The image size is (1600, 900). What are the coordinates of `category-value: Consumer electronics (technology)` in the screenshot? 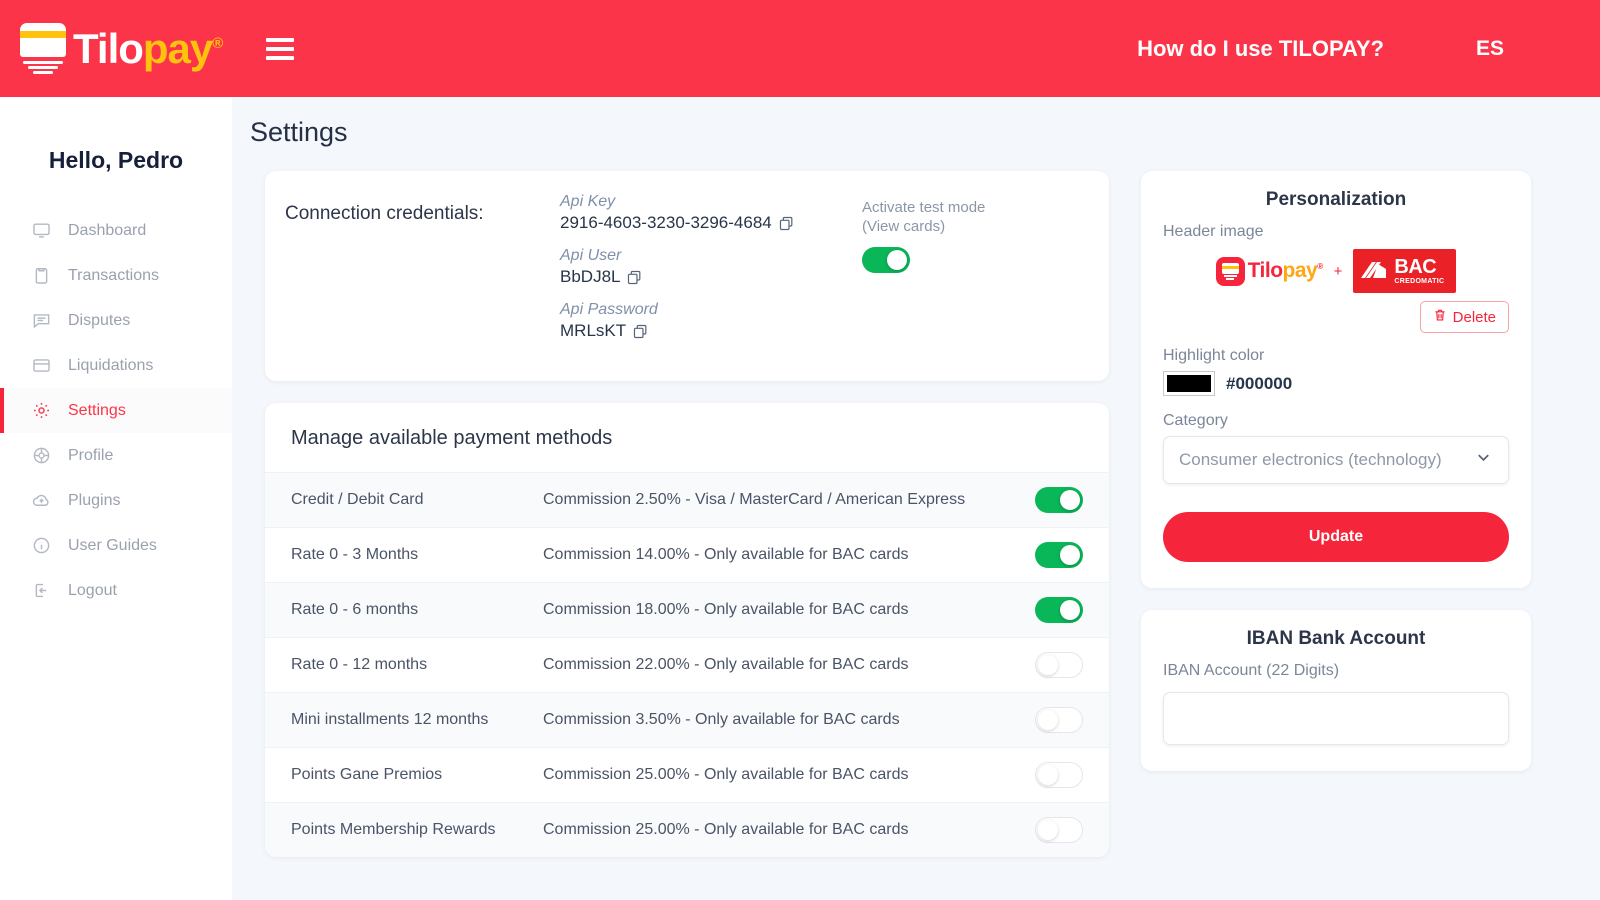 It's located at (1310, 459).